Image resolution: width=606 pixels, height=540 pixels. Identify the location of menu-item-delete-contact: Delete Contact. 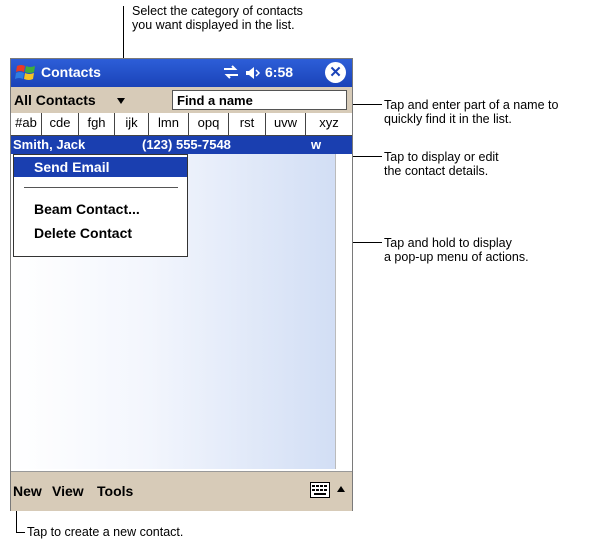
(100, 233).